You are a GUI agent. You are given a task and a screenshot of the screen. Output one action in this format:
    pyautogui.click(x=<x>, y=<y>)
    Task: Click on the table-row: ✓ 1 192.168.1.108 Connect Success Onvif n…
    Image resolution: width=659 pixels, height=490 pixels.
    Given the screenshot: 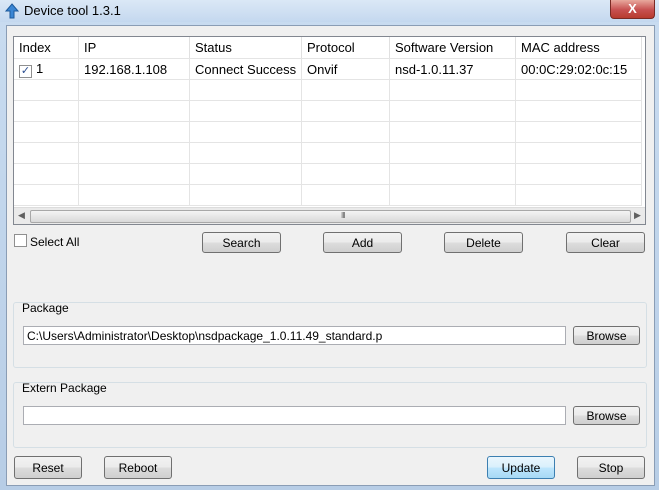 What is the action you would take?
    pyautogui.click(x=328, y=69)
    